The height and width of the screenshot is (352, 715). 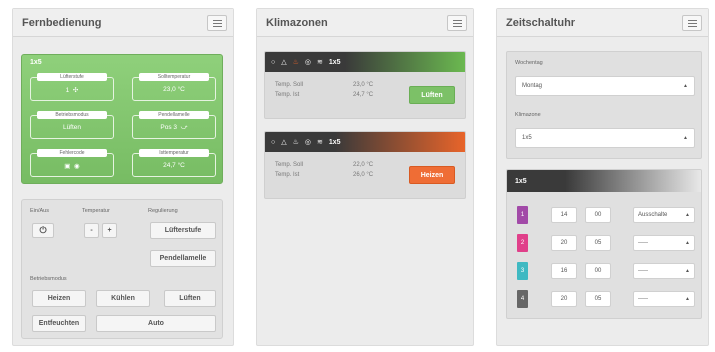 What do you see at coordinates (190, 298) in the screenshot?
I see `vent-button: Lüften` at bounding box center [190, 298].